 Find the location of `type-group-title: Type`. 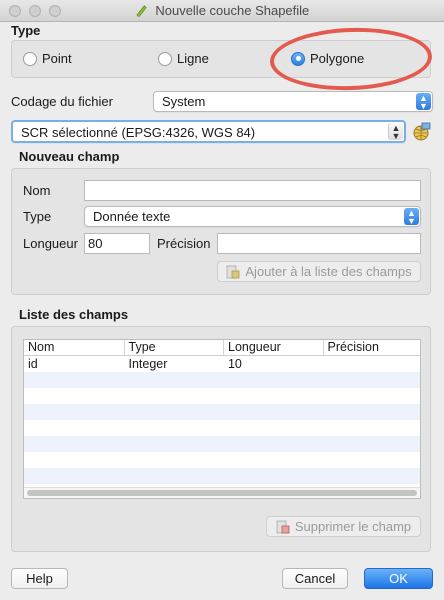

type-group-title: Type is located at coordinates (26, 30).